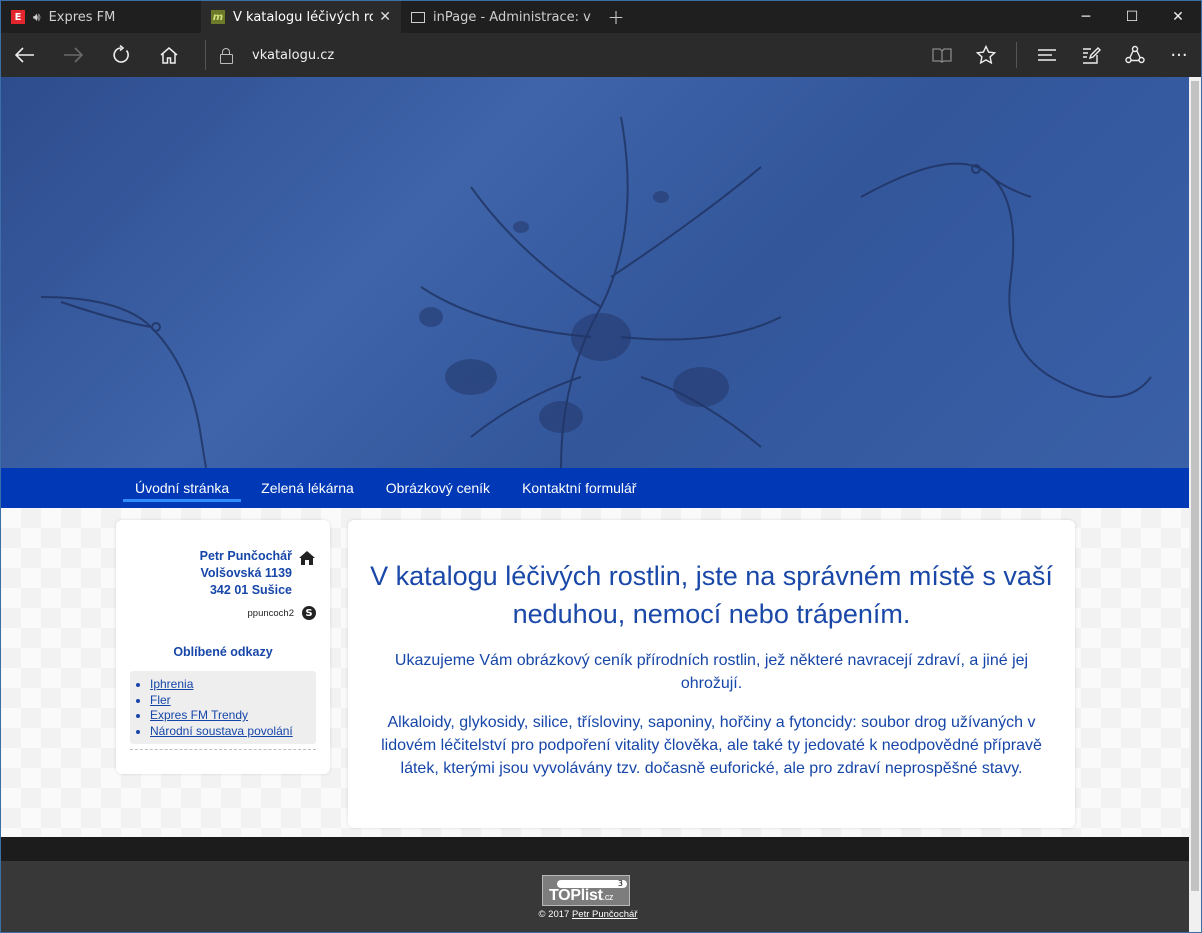 The height and width of the screenshot is (933, 1202). I want to click on back-arrow-icon, so click(25, 55).